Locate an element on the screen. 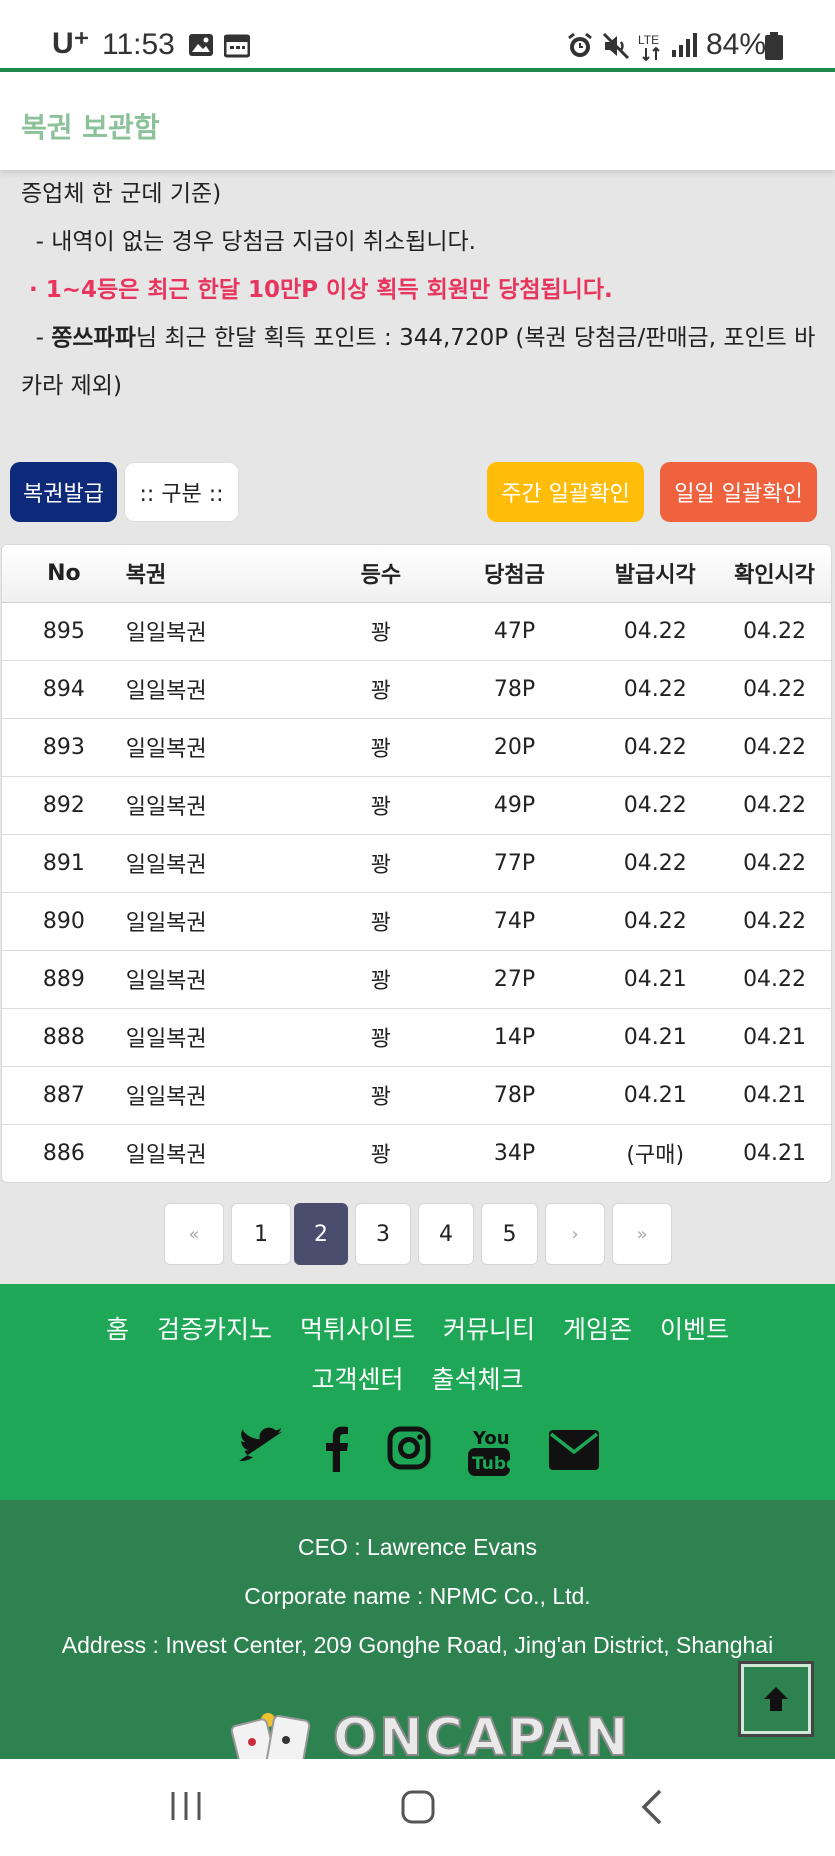 The width and height of the screenshot is (835, 1856). instagram-icon is located at coordinates (409, 1448).